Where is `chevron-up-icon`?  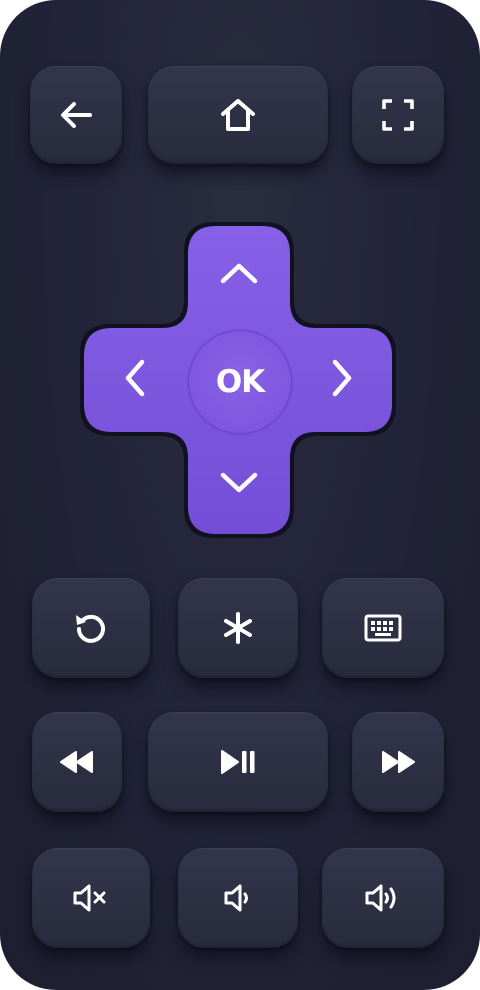
chevron-up-icon is located at coordinates (239, 276).